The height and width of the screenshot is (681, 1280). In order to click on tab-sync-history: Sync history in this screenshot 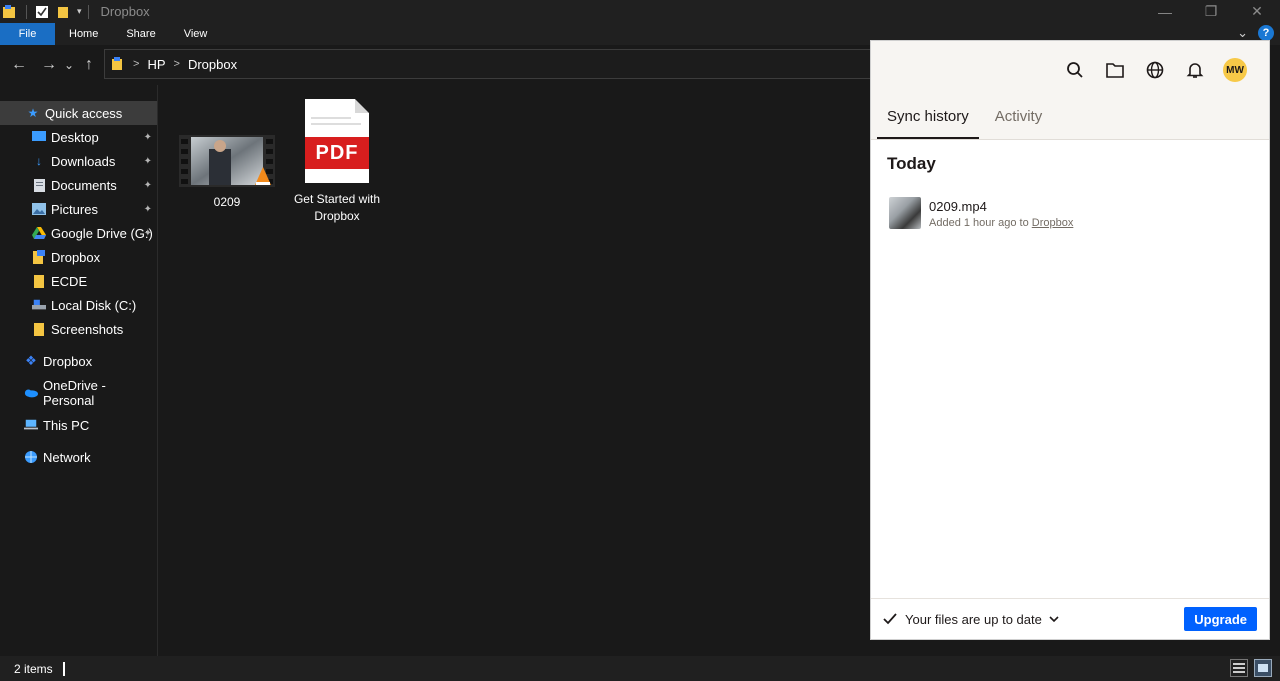, I will do `click(928, 123)`.